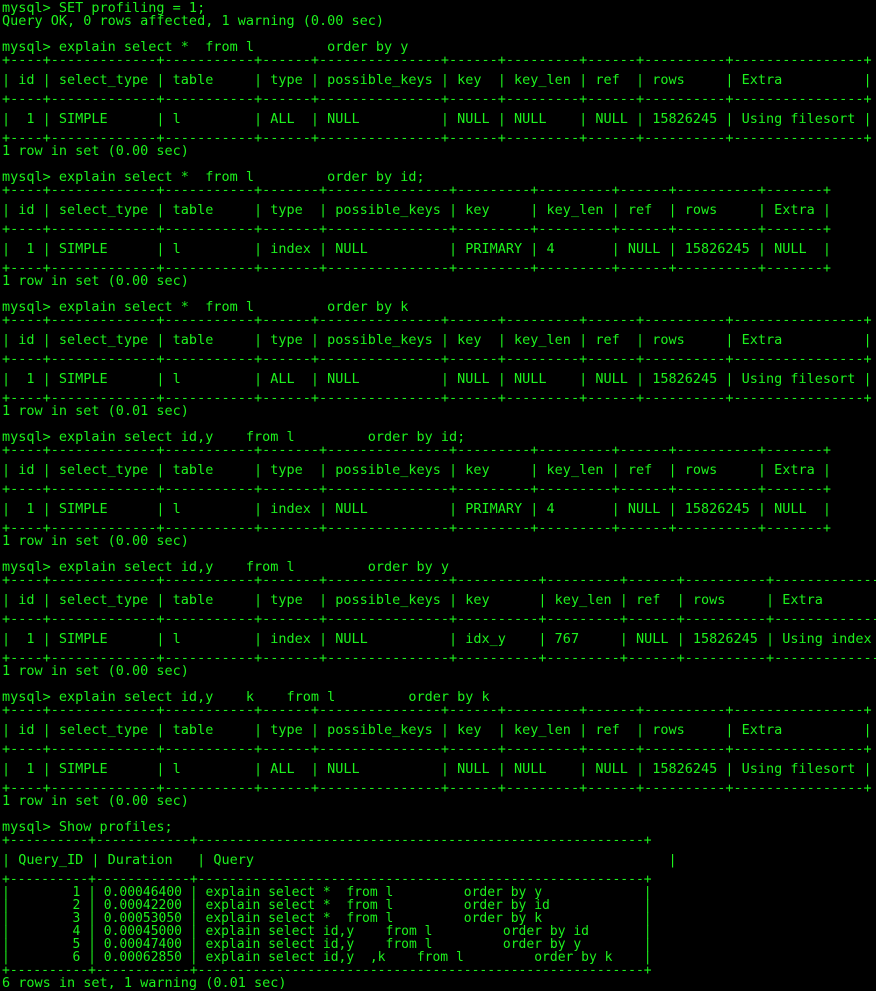 This screenshot has width=876, height=991. What do you see at coordinates (95, 411) in the screenshot?
I see `terminal-line: 1 row in set (0.01 sec)` at bounding box center [95, 411].